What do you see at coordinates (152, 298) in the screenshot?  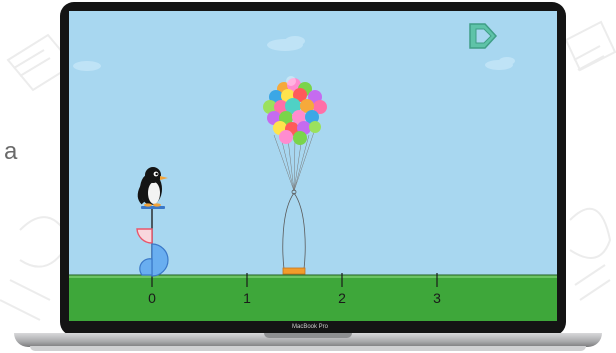 I see `tick-label-0: 0` at bounding box center [152, 298].